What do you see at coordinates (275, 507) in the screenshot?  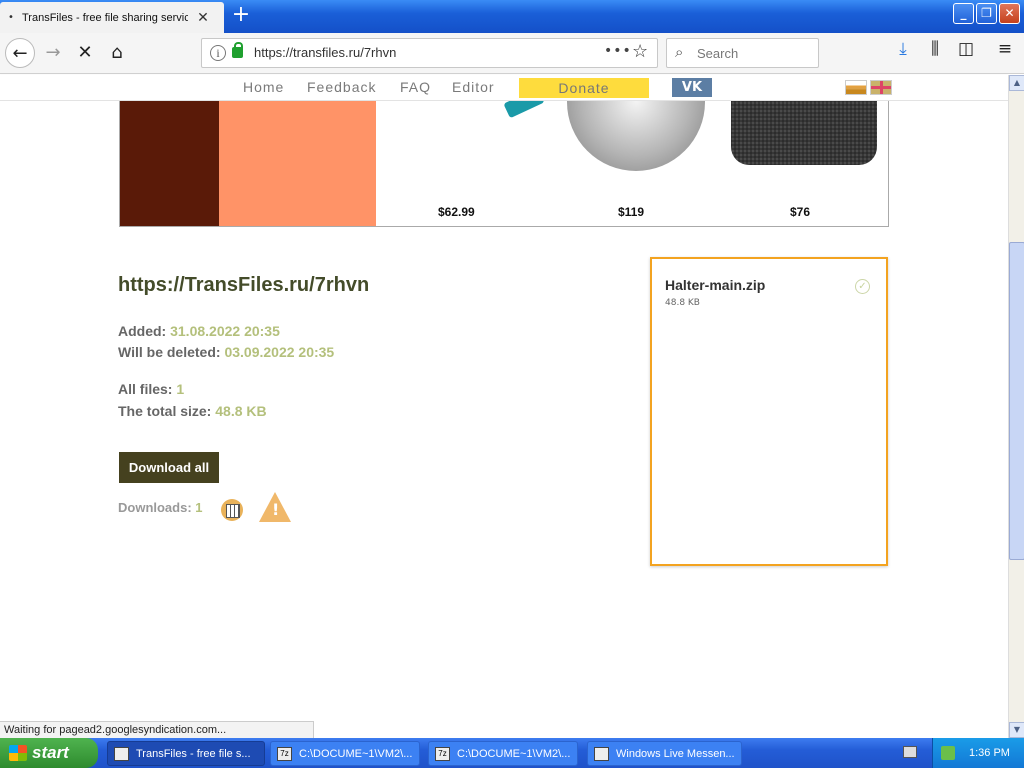 I see `report-warning-icon: !` at bounding box center [275, 507].